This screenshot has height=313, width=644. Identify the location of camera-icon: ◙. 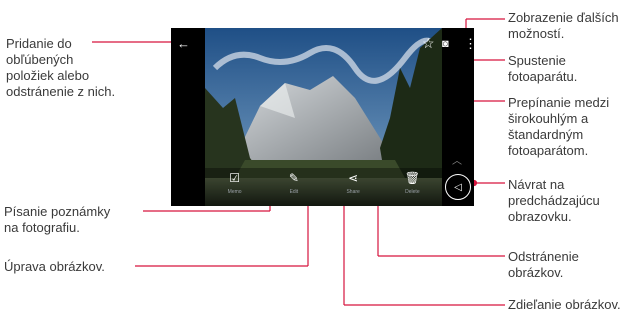
(445, 44).